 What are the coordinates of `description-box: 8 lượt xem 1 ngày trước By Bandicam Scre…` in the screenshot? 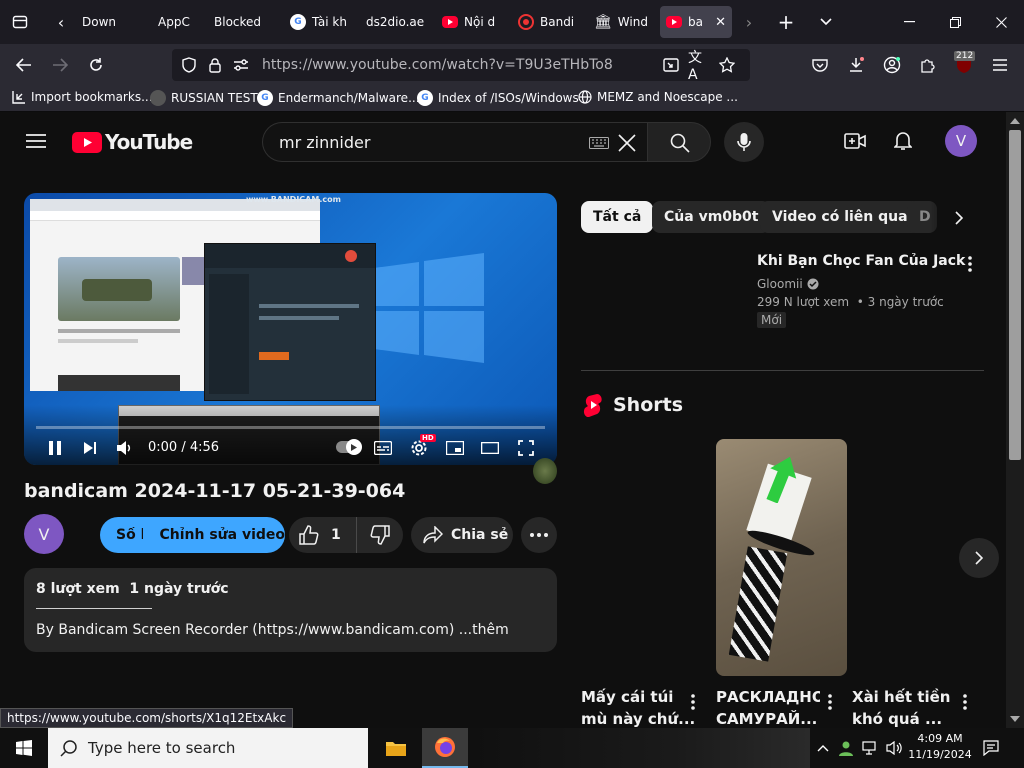 It's located at (290, 610).